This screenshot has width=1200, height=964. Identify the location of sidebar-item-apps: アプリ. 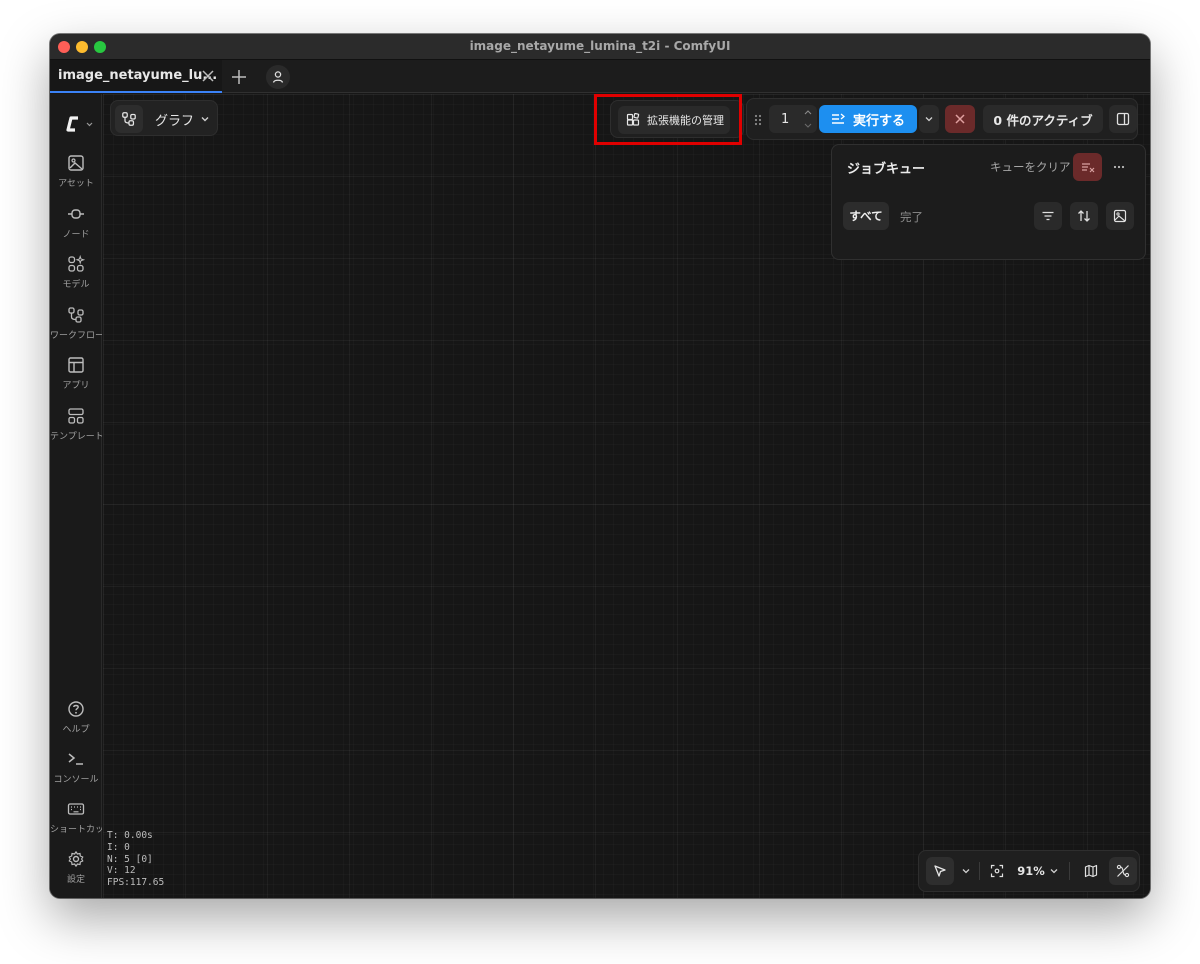
(76, 380).